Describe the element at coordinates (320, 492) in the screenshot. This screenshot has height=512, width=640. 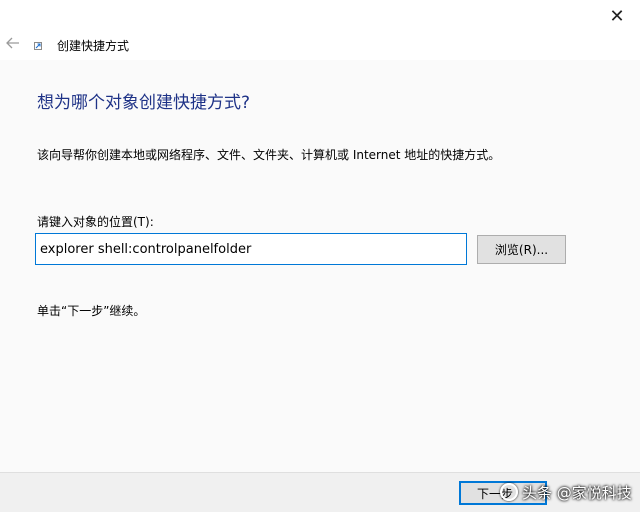
I see `wizard-footer: 下一步` at that location.